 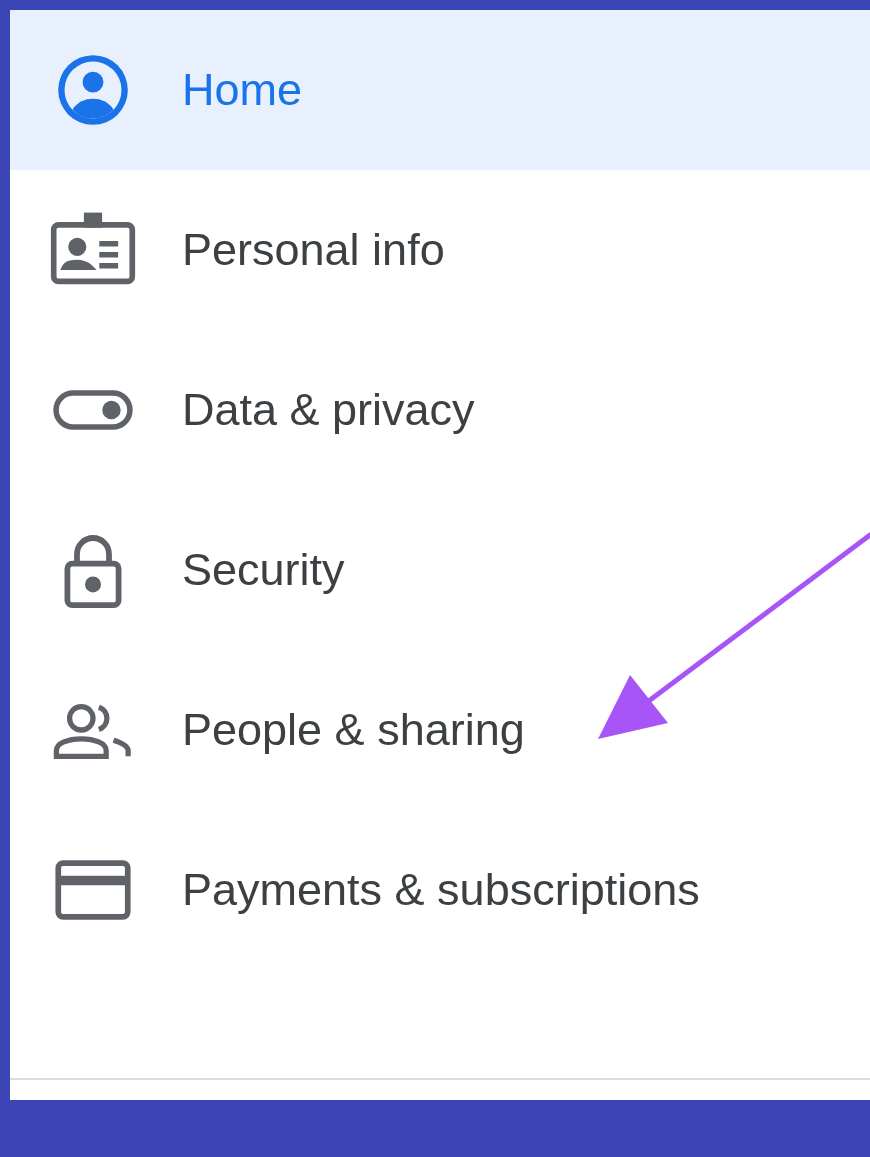 I want to click on nav-item: Data & privacy, so click(x=440, y=410).